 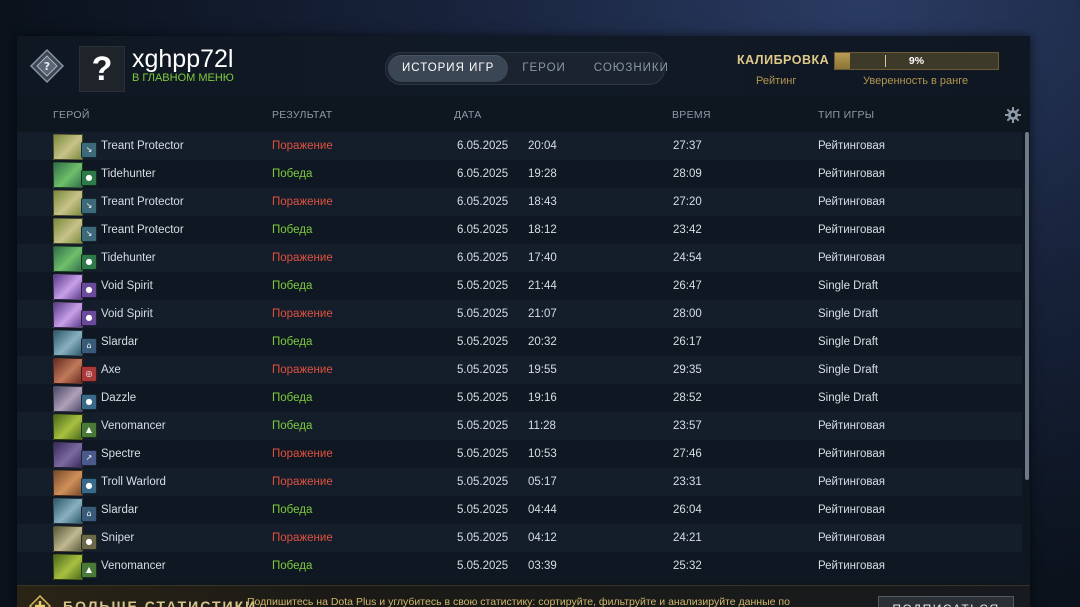 What do you see at coordinates (691, 115) in the screenshot?
I see `column-header-duration: ВРЕМЯ` at bounding box center [691, 115].